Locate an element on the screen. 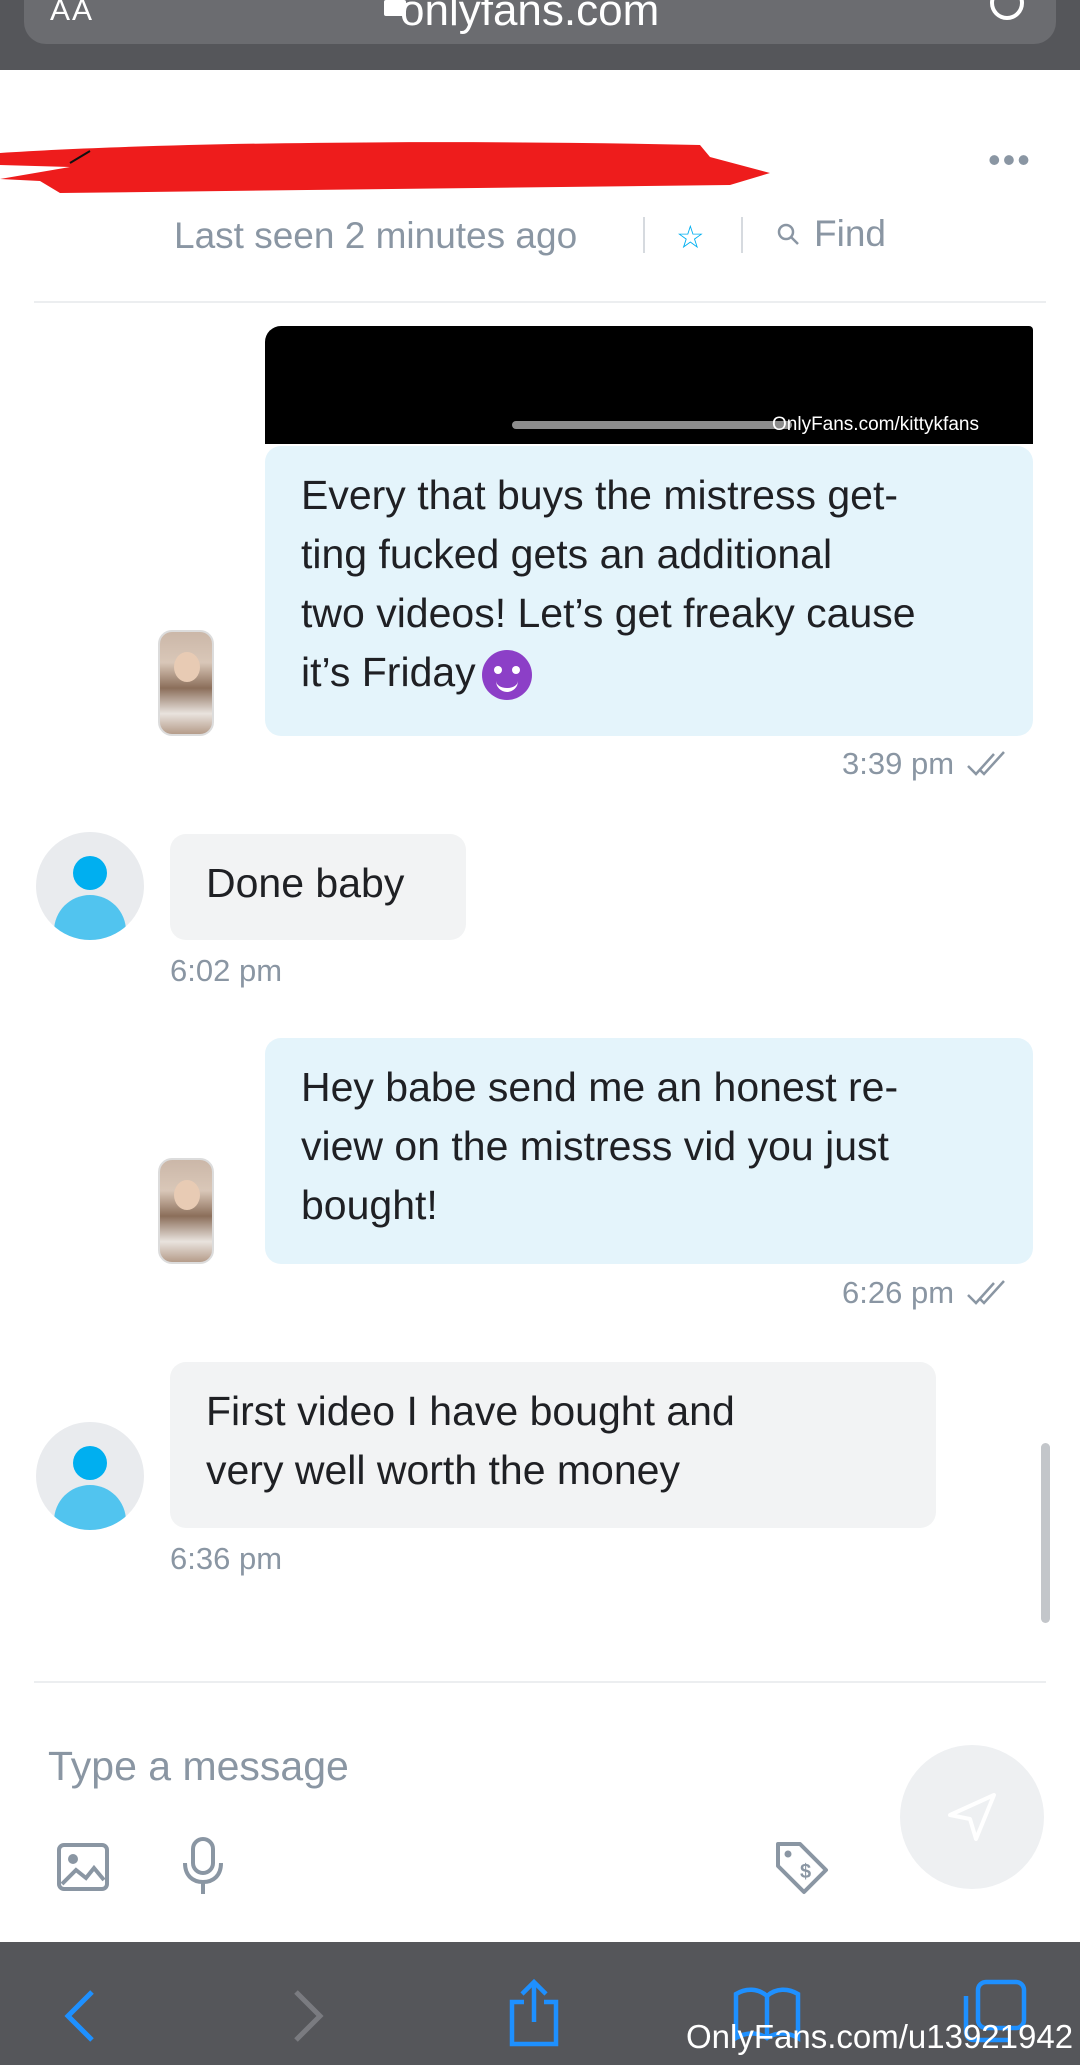 The width and height of the screenshot is (1080, 2065). send-button is located at coordinates (972, 1817).